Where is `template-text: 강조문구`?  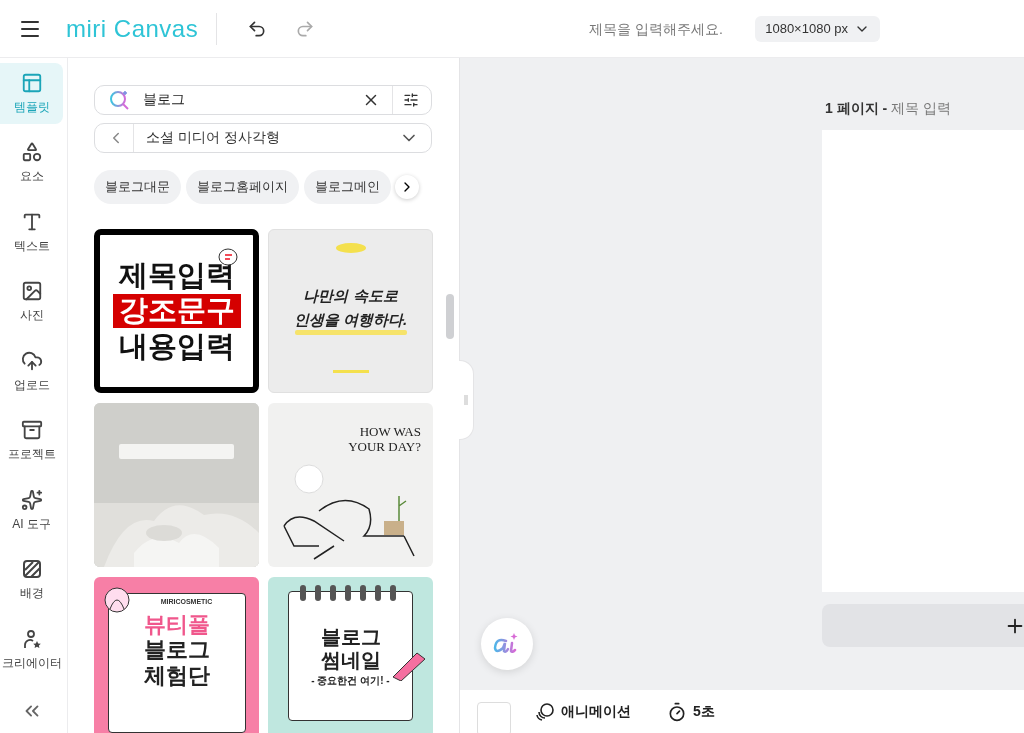
template-text: 강조문구 is located at coordinates (176, 311).